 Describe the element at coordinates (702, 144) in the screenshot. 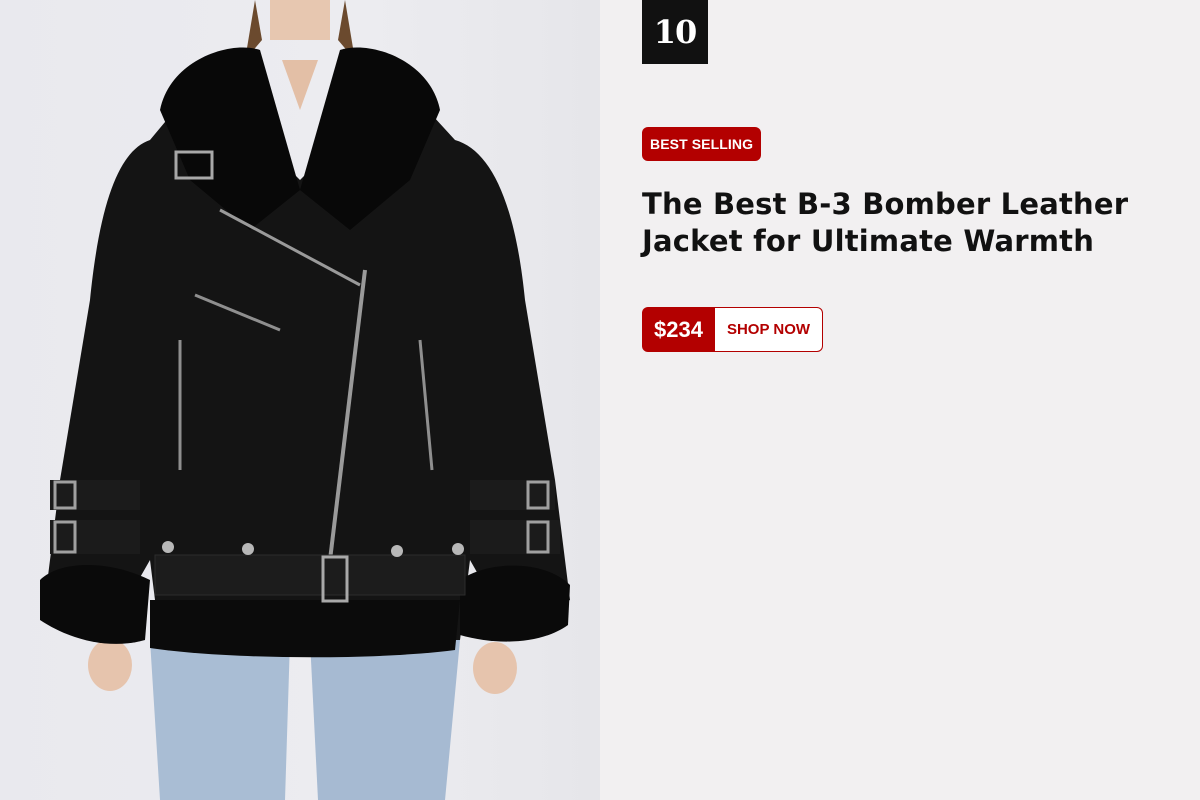

I see `best-selling-badge: BEST SELLING` at that location.